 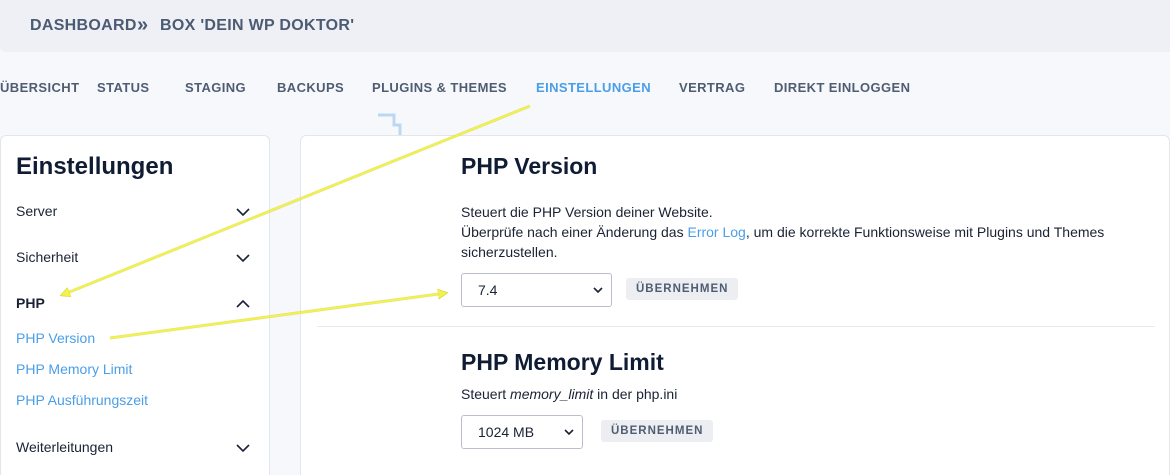 What do you see at coordinates (552, 394) in the screenshot?
I see `php-memory-desc-code: memory_limit` at bounding box center [552, 394].